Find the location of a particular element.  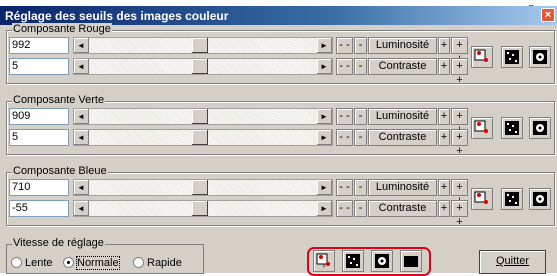

close-button: × is located at coordinates (548, 15).